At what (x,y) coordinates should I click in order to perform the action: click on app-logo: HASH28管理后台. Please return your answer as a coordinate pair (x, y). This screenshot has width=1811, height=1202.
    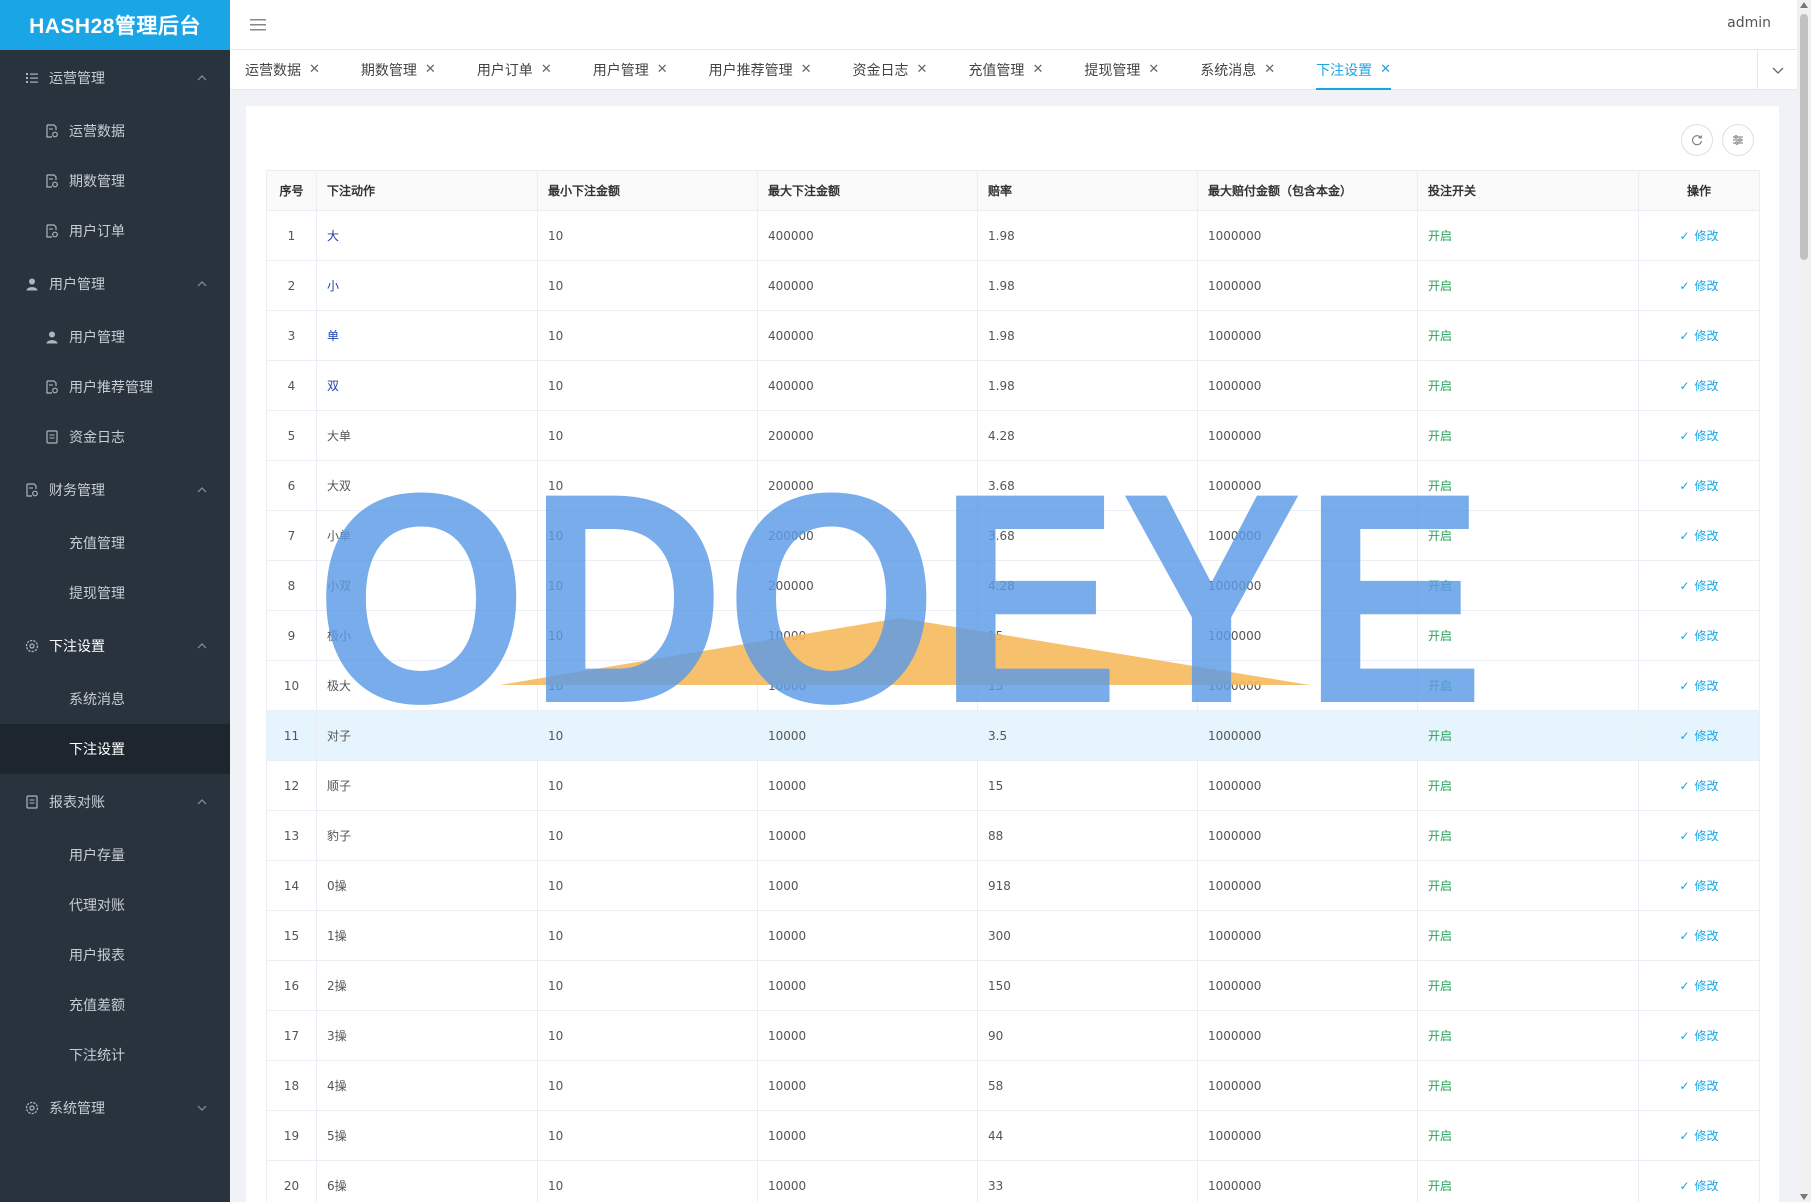
    Looking at the image, I should click on (115, 25).